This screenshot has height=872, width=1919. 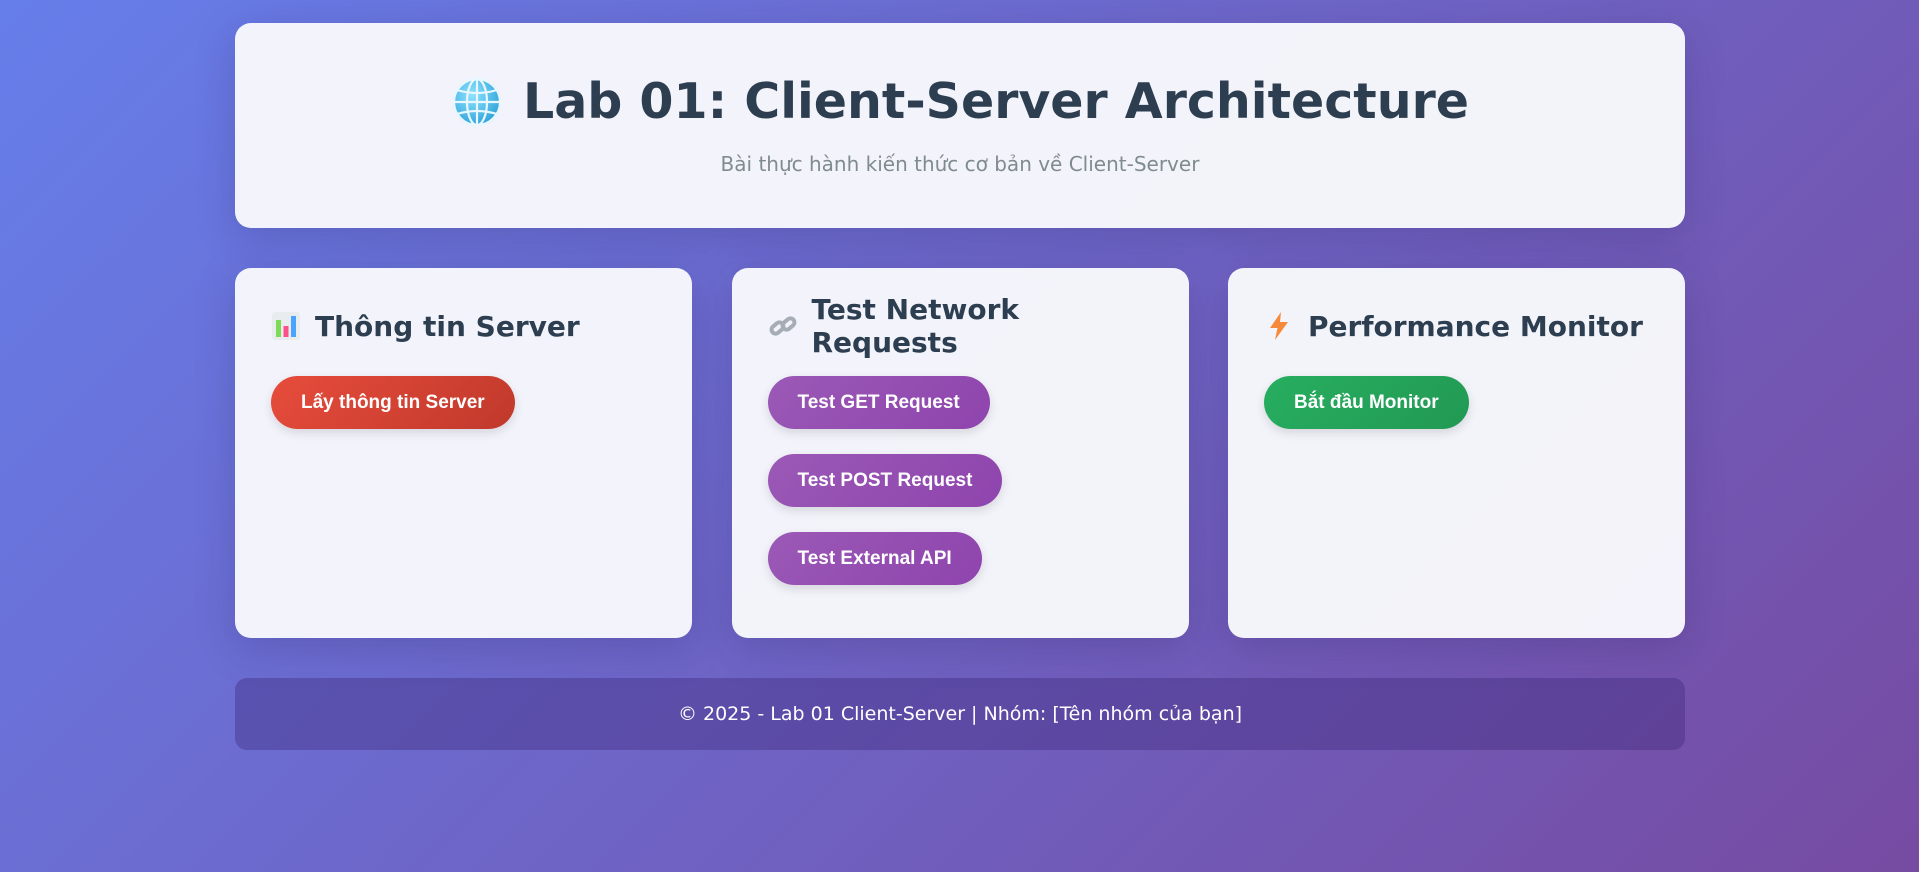 I want to click on lightning-icon, so click(x=1279, y=326).